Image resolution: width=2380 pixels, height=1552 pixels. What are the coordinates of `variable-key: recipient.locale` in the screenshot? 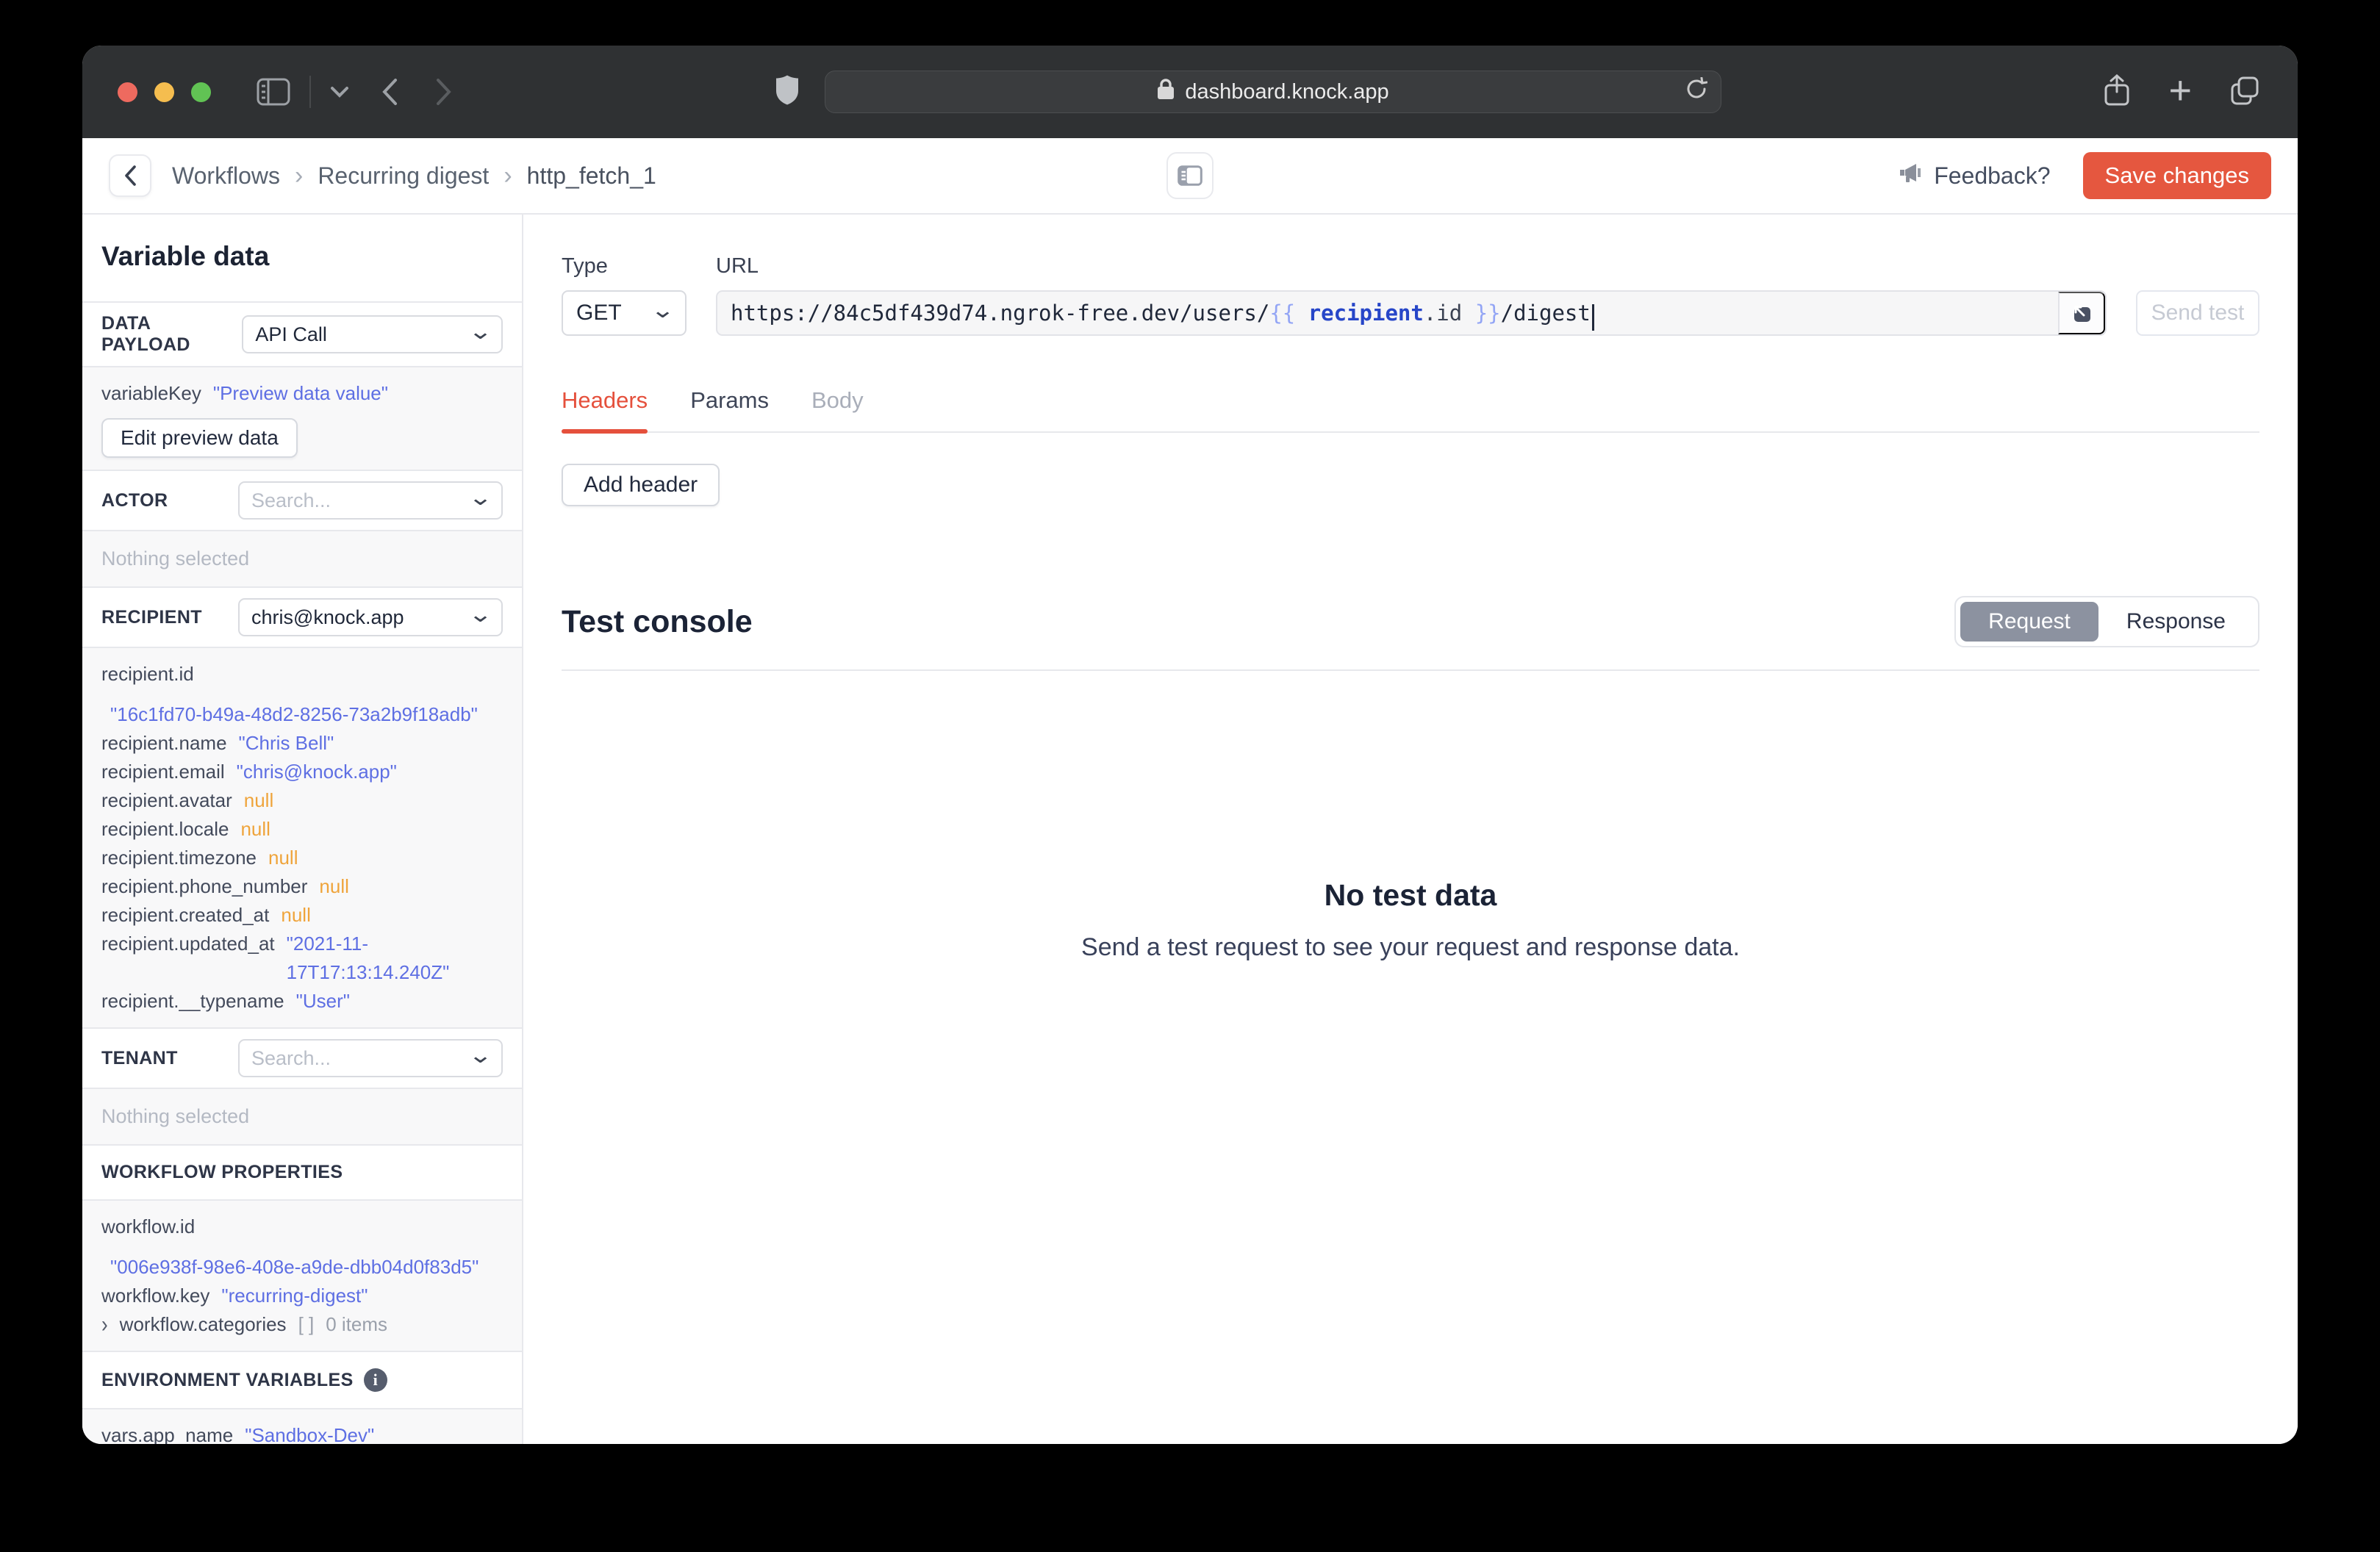 It's located at (165, 829).